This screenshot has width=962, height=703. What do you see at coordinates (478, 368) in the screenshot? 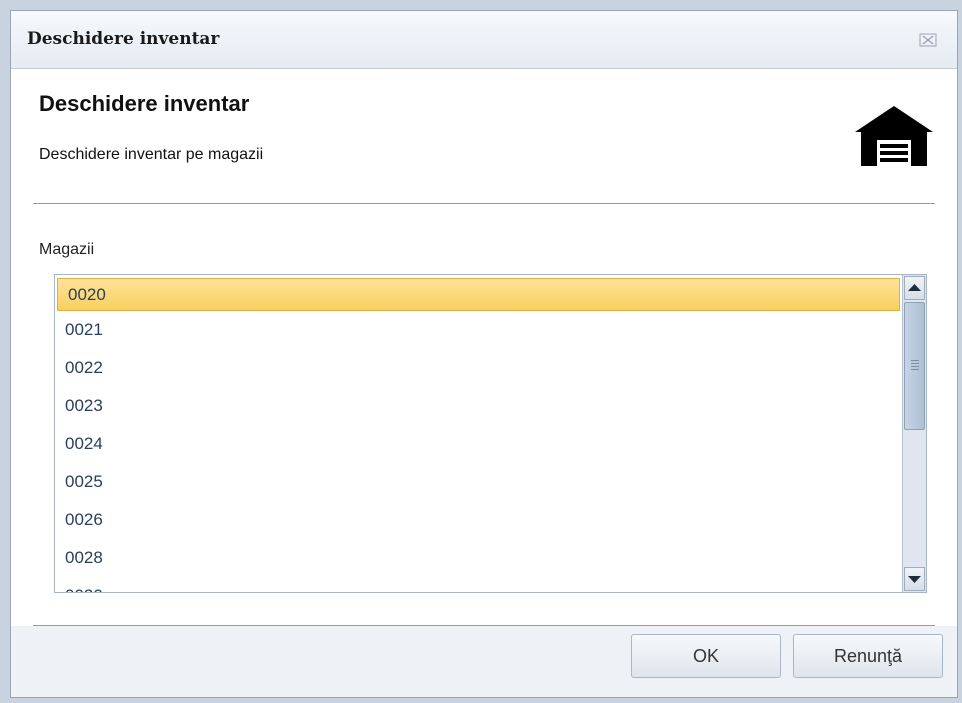
I see `list-item: 0022` at bounding box center [478, 368].